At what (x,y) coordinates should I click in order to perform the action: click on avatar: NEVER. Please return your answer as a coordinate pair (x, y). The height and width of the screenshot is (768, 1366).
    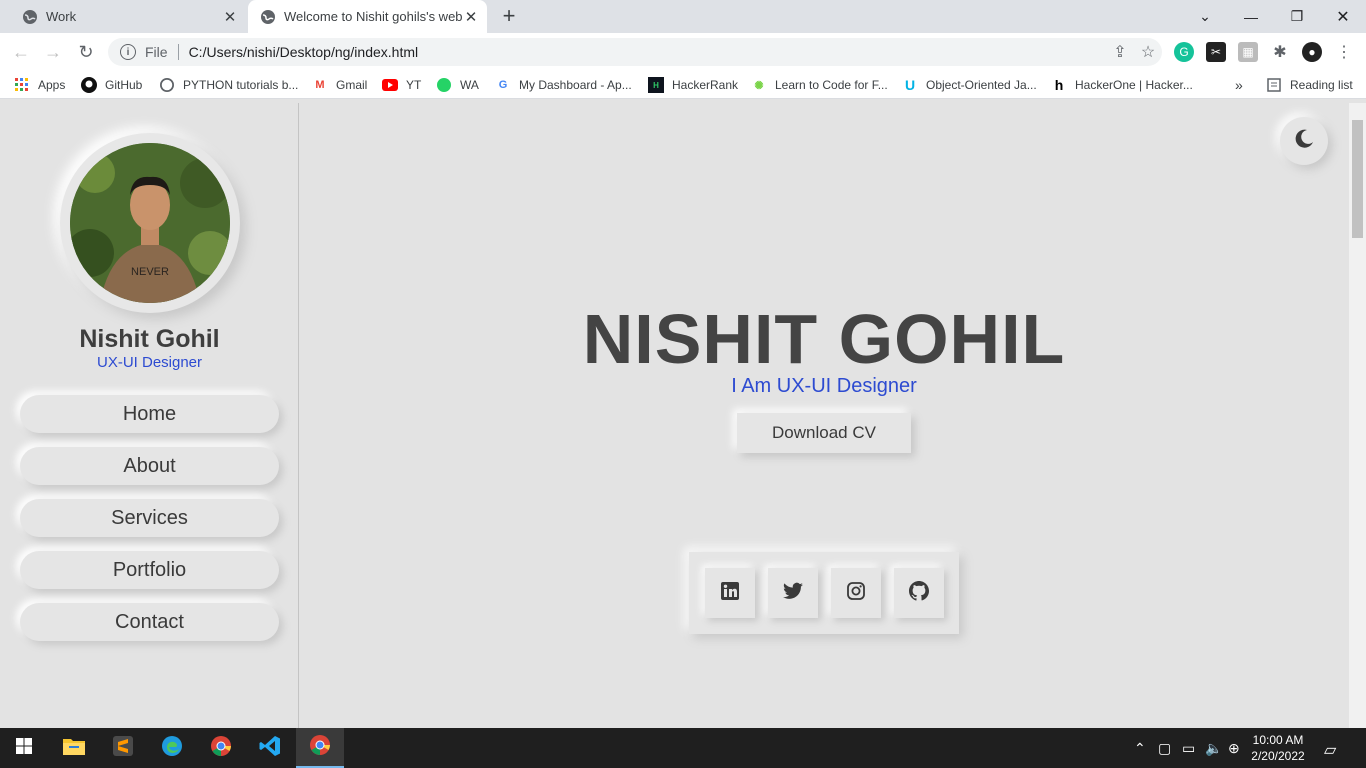
    Looking at the image, I should click on (150, 223).